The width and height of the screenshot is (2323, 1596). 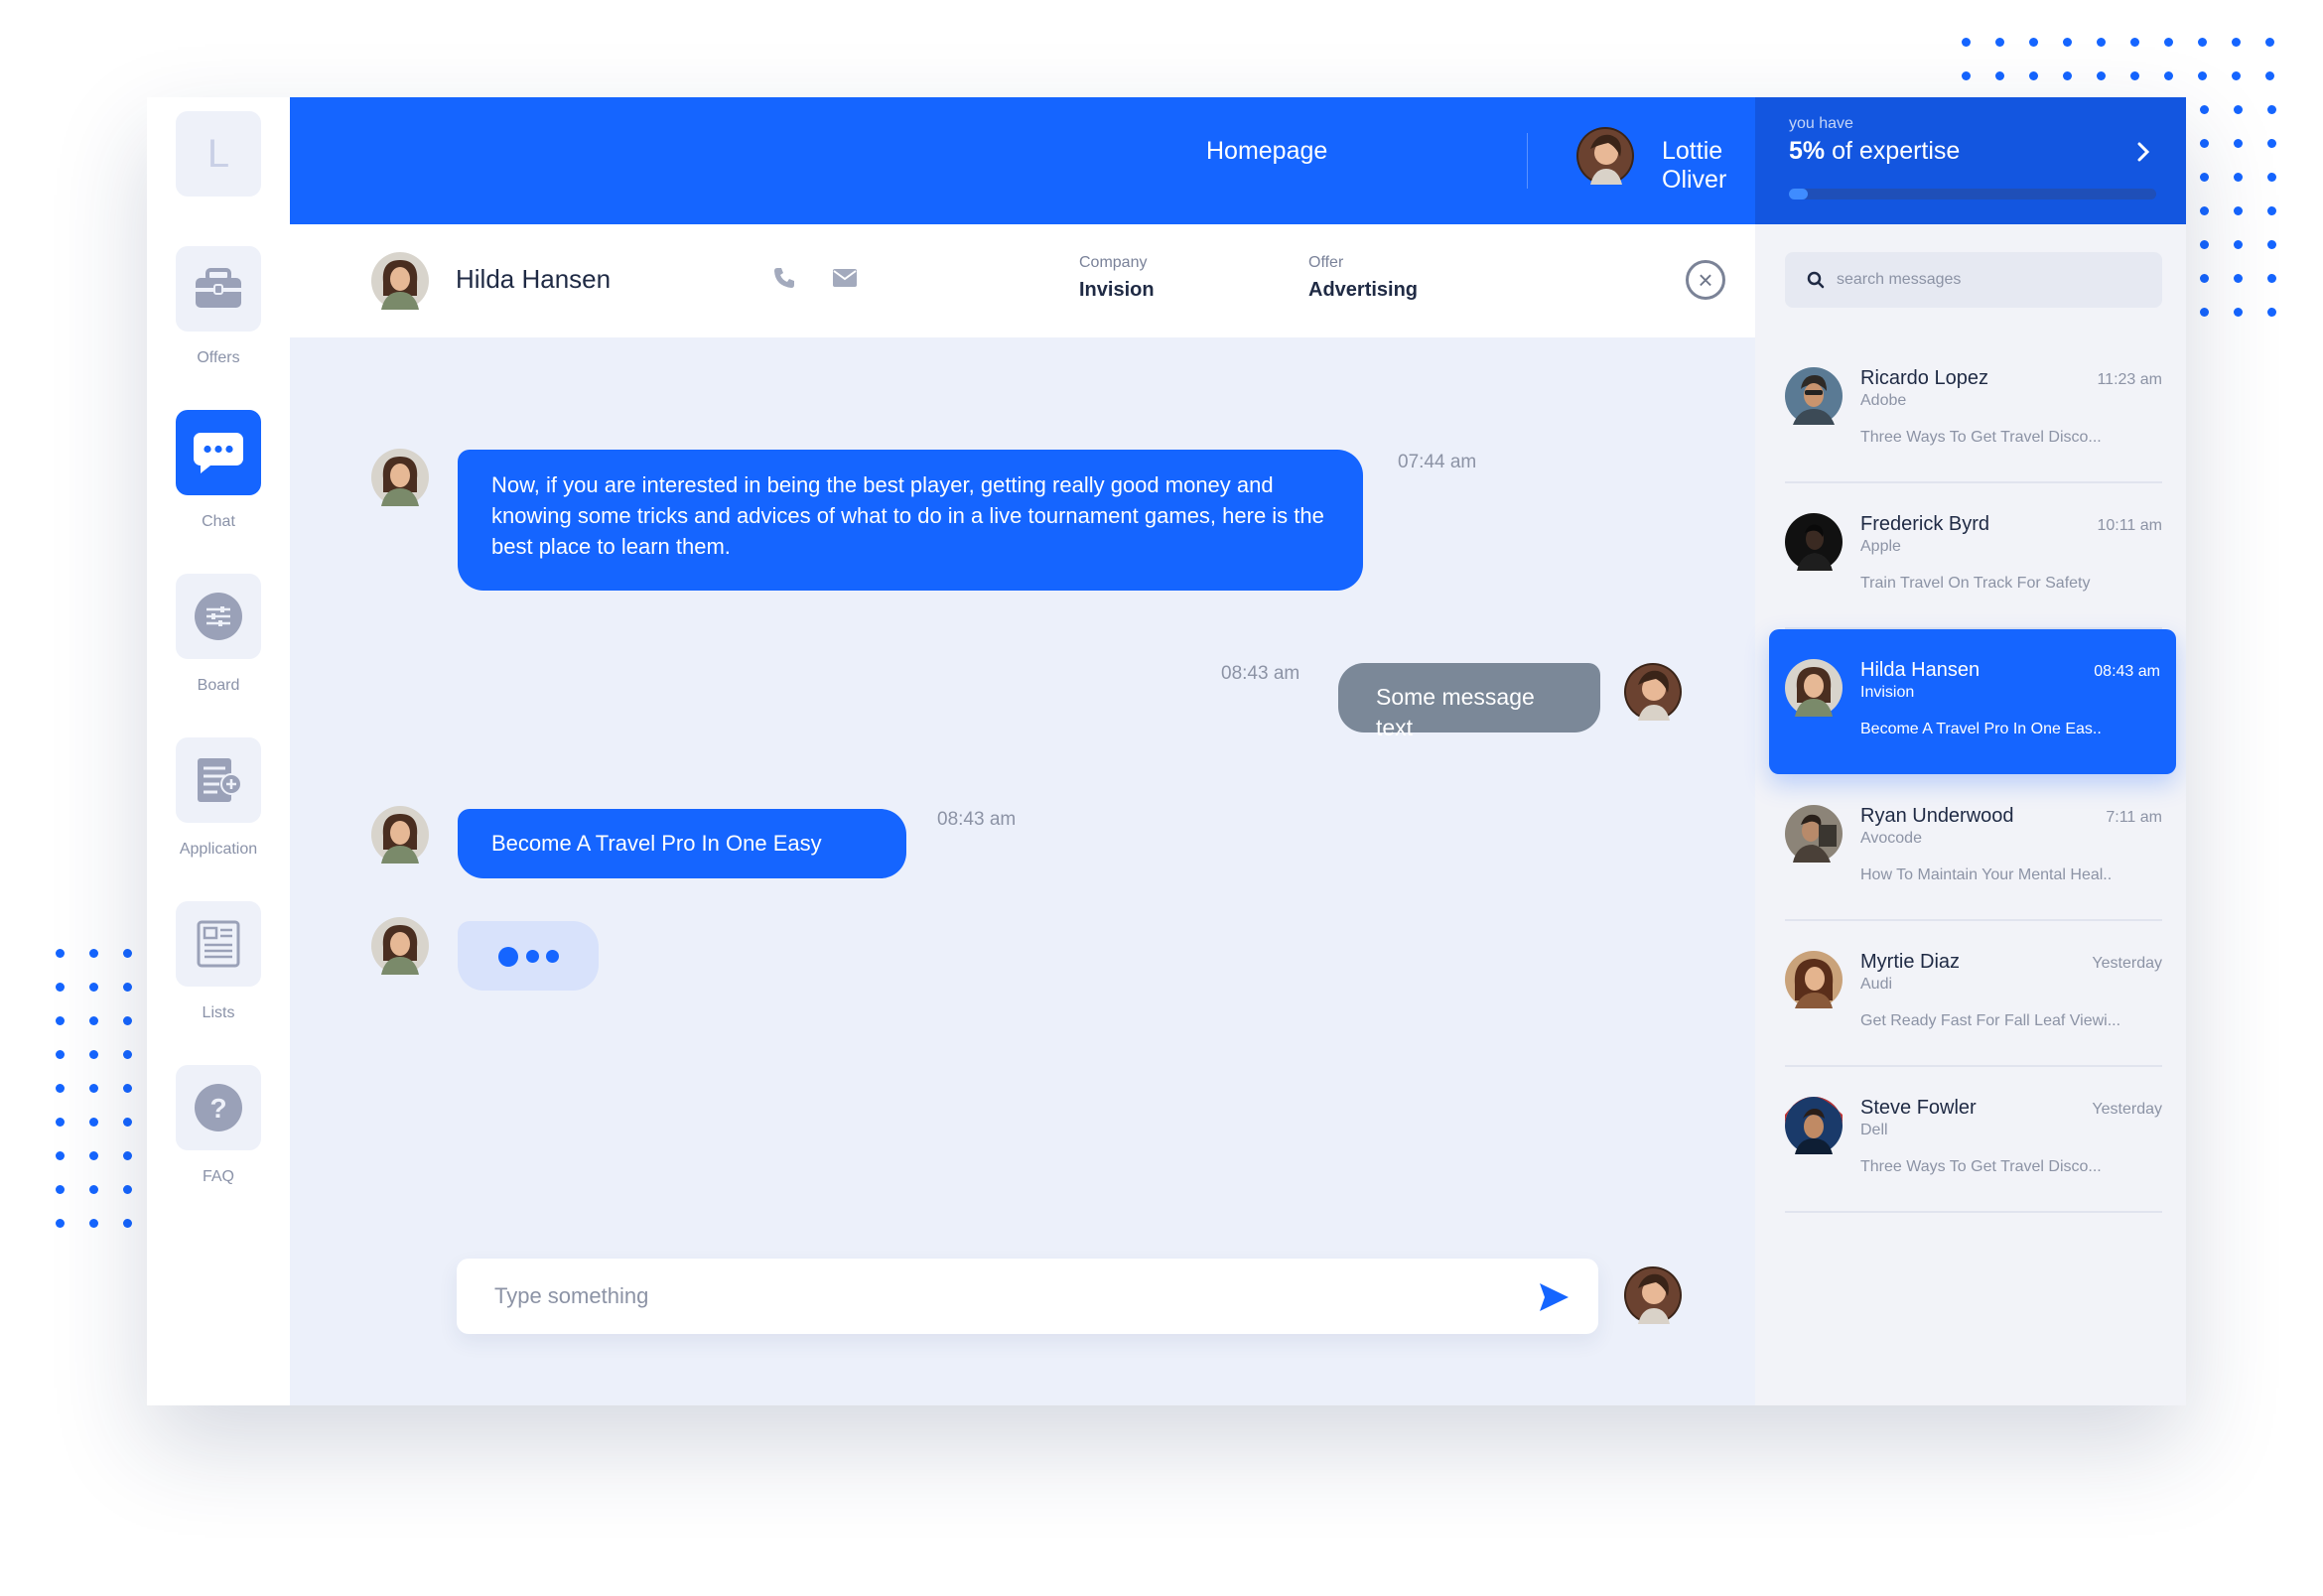 What do you see at coordinates (1887, 692) in the screenshot?
I see `conversation-company: Invision` at bounding box center [1887, 692].